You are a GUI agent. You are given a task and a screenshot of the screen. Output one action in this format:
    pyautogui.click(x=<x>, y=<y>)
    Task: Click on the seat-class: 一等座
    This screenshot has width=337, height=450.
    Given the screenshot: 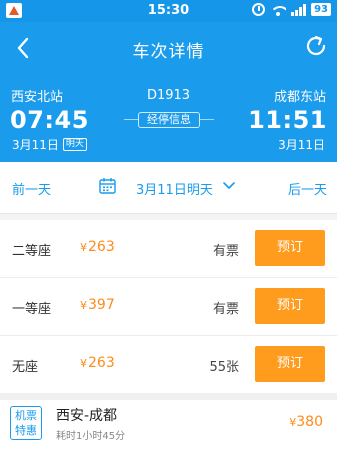 What is the action you would take?
    pyautogui.click(x=32, y=309)
    